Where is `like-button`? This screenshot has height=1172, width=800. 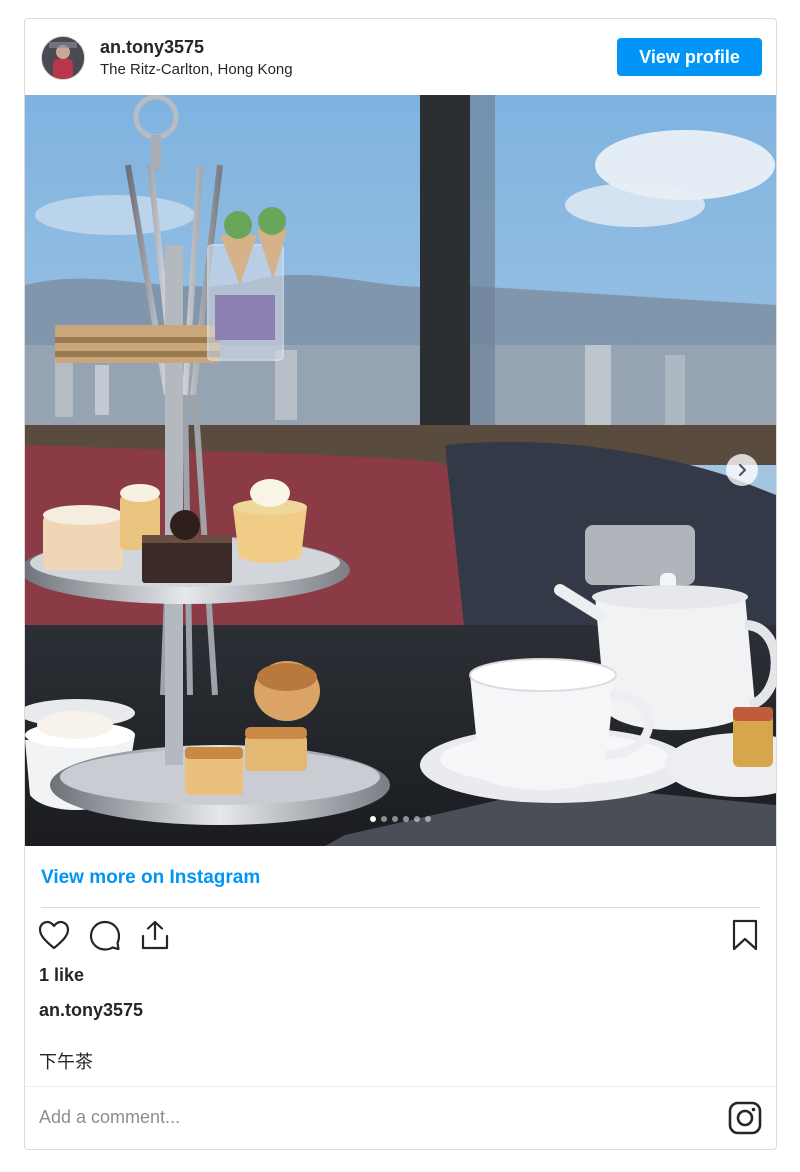 like-button is located at coordinates (54, 935).